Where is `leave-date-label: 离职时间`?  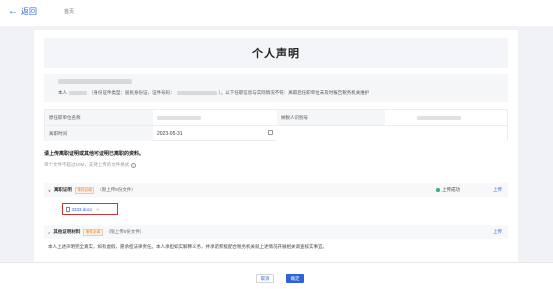
leave-date-label: 离职时间 is located at coordinates (99, 133).